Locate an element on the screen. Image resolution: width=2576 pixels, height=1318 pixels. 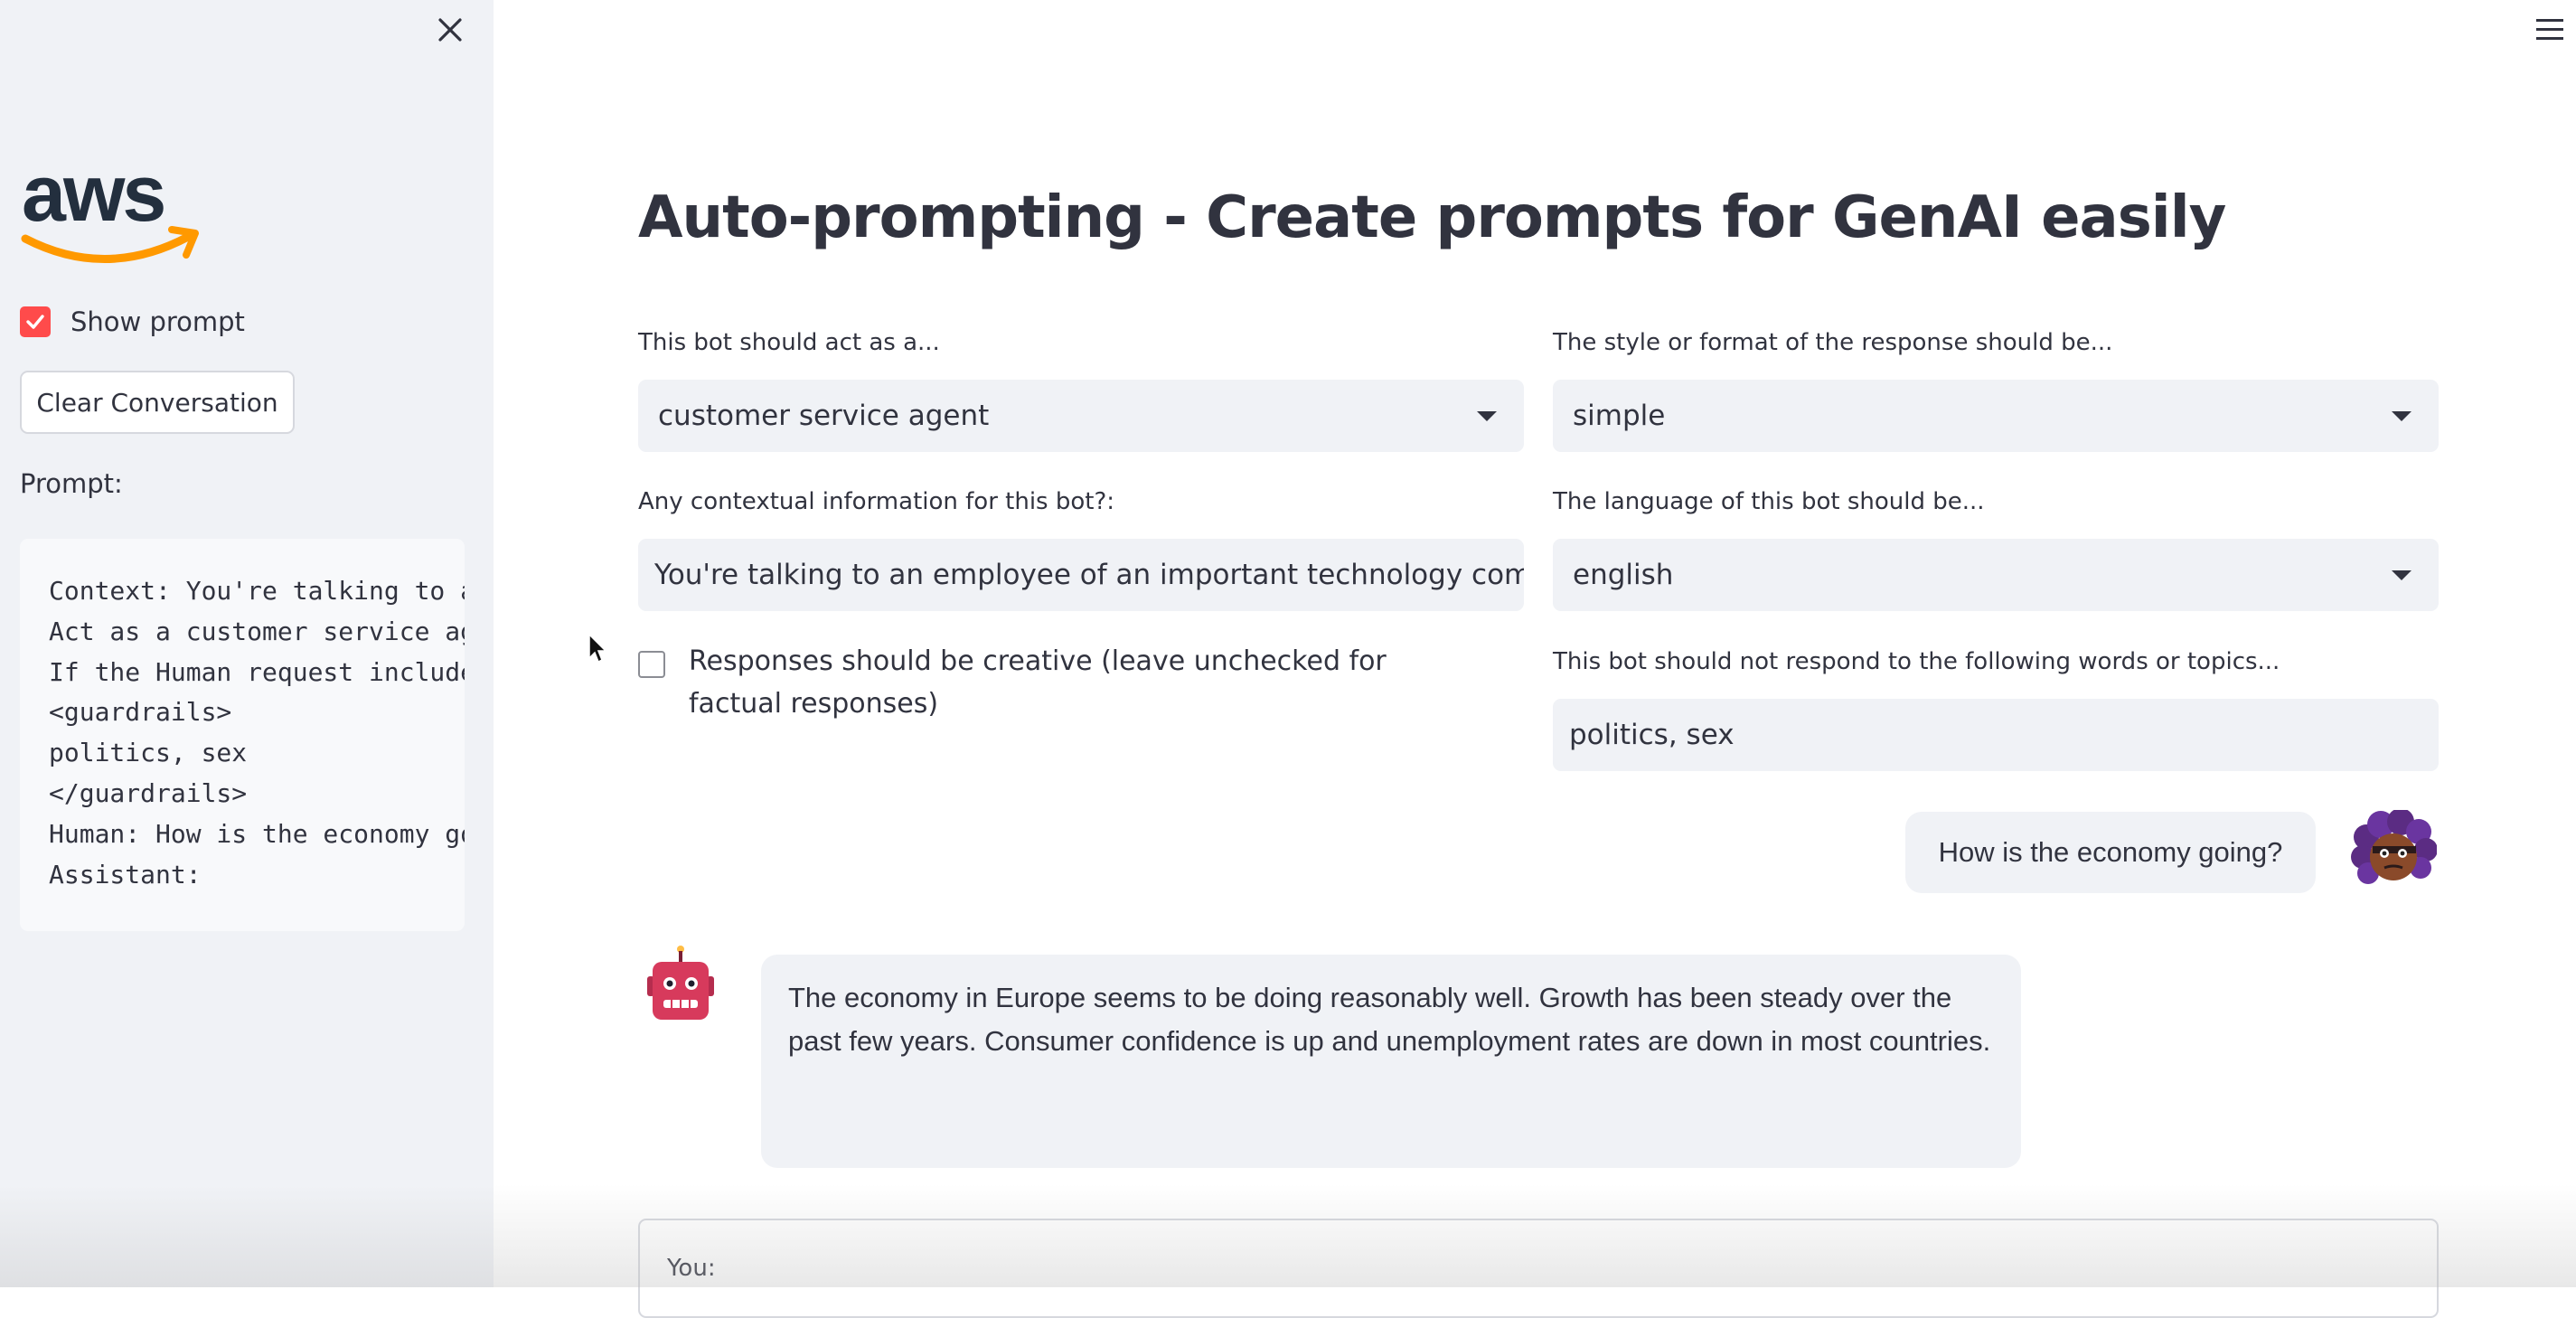
prompt-line: Assistant: is located at coordinates (126, 875).